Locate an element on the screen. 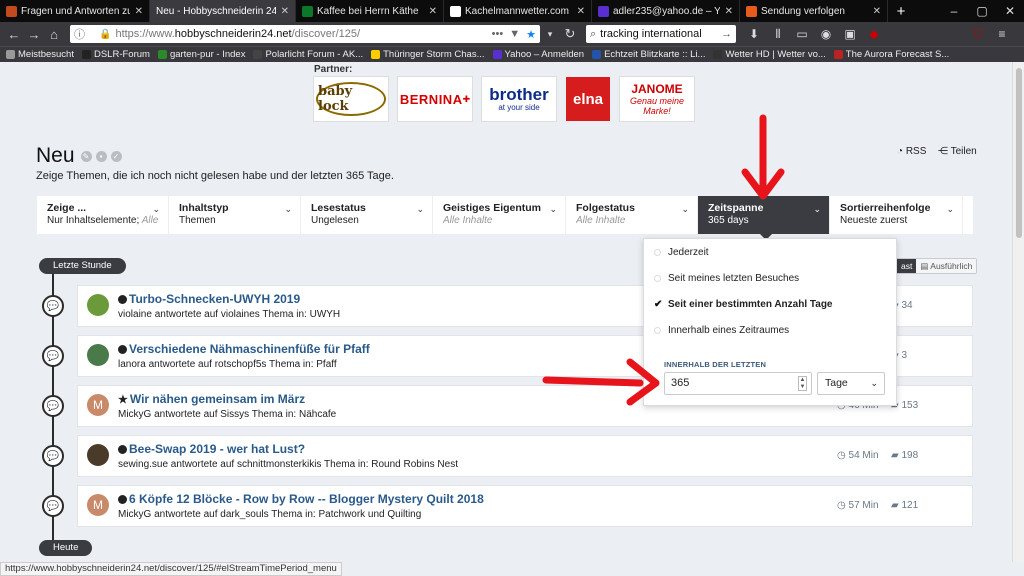 This screenshot has height=576, width=1024. days-number-value: 365 is located at coordinates (680, 383).